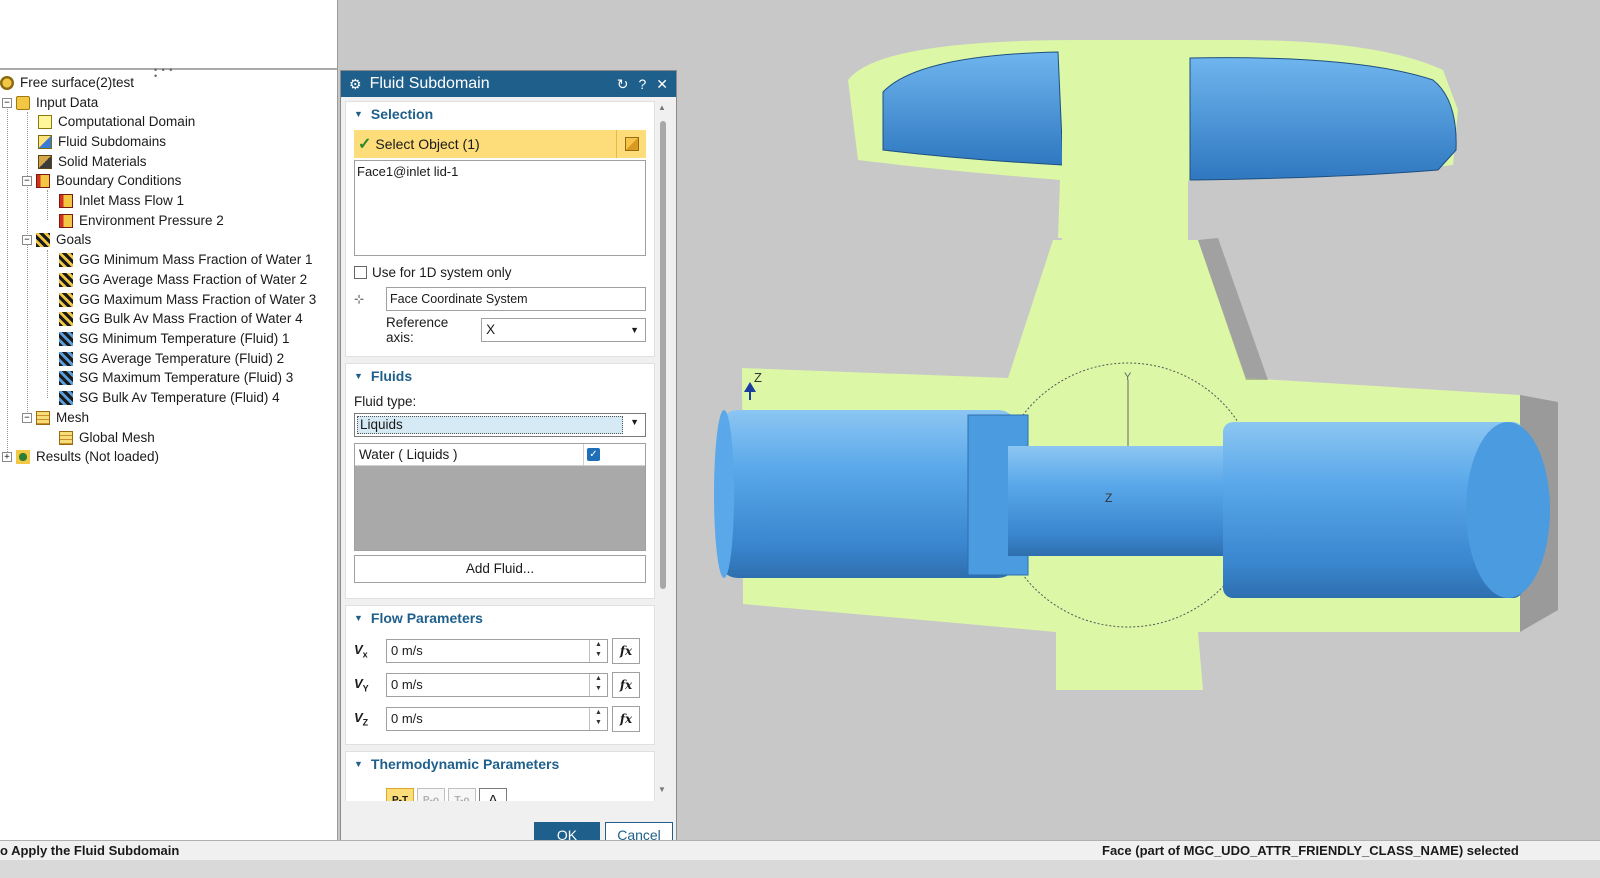 The height and width of the screenshot is (878, 1600). I want to click on tree-item-boundary-conditions: − Boundary Conditions, so click(101, 181).